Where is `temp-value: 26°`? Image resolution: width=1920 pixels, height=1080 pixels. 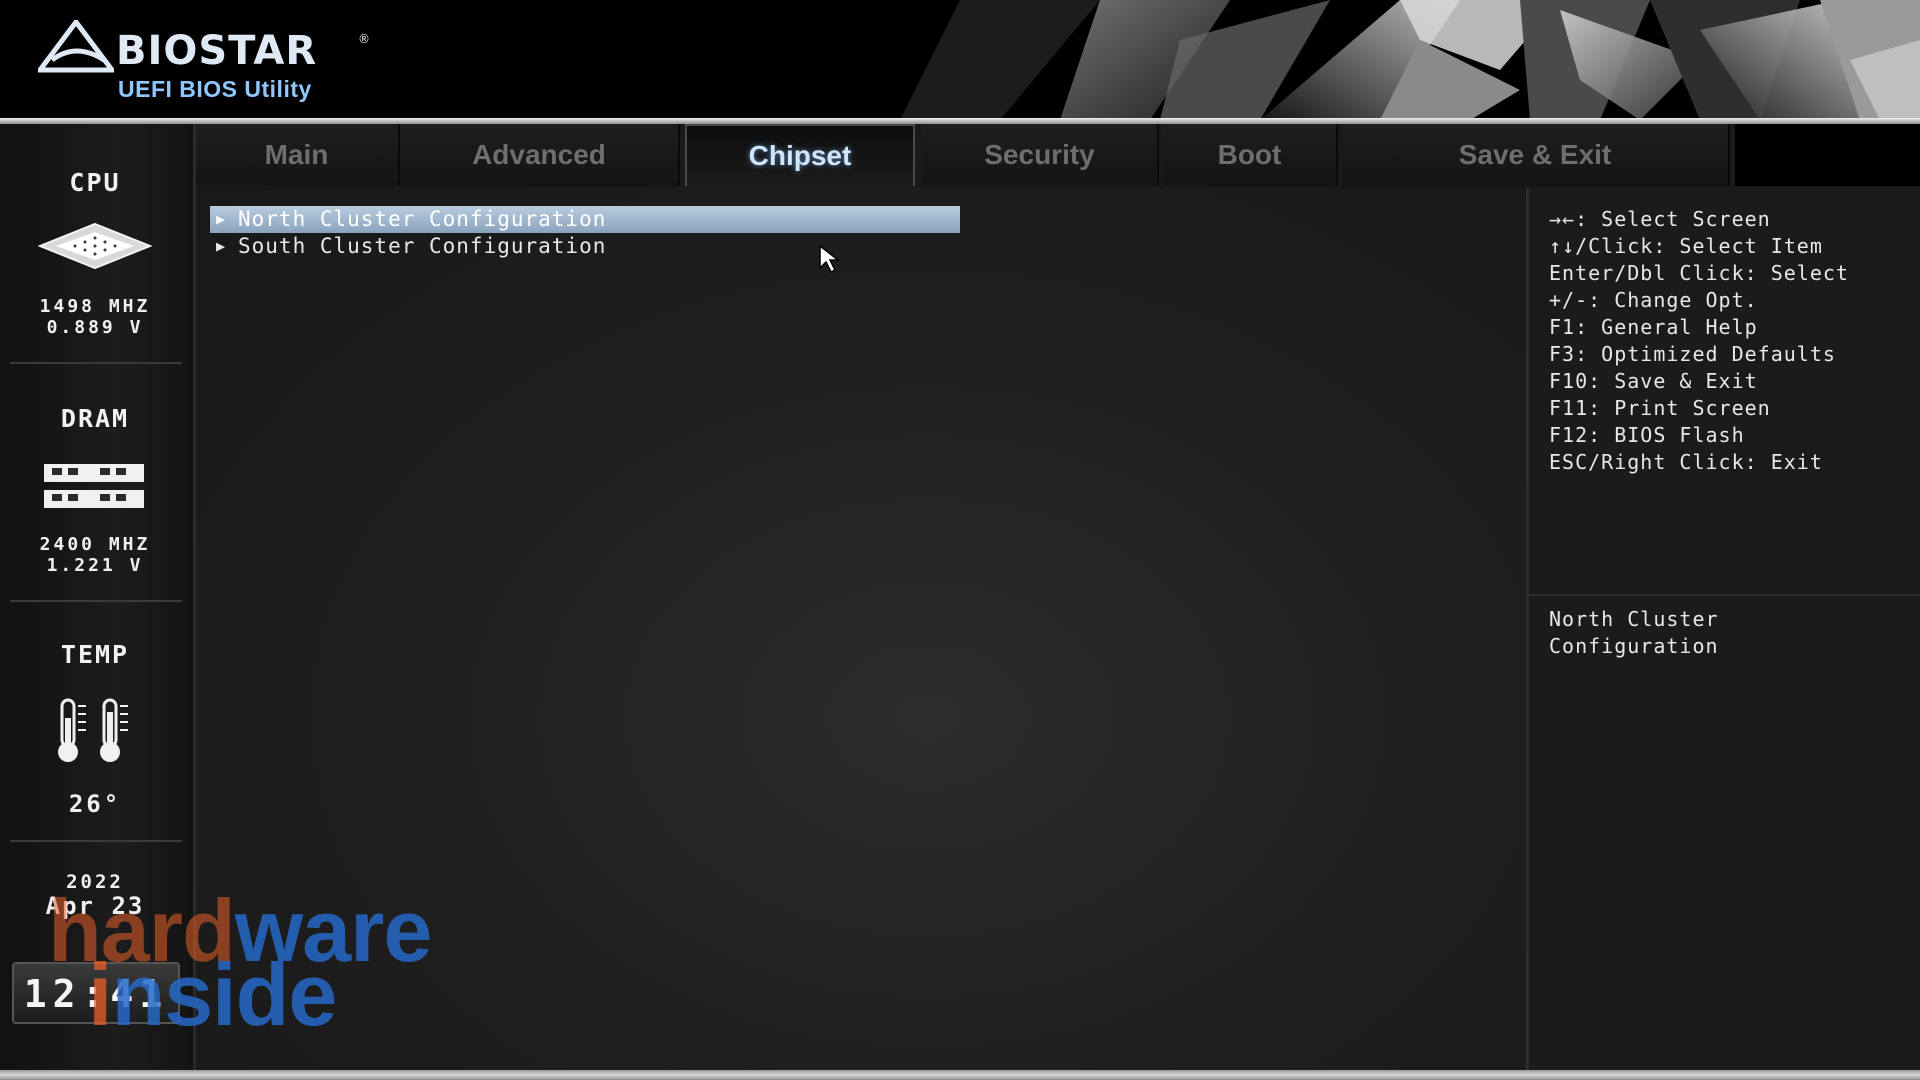 temp-value: 26° is located at coordinates (95, 804).